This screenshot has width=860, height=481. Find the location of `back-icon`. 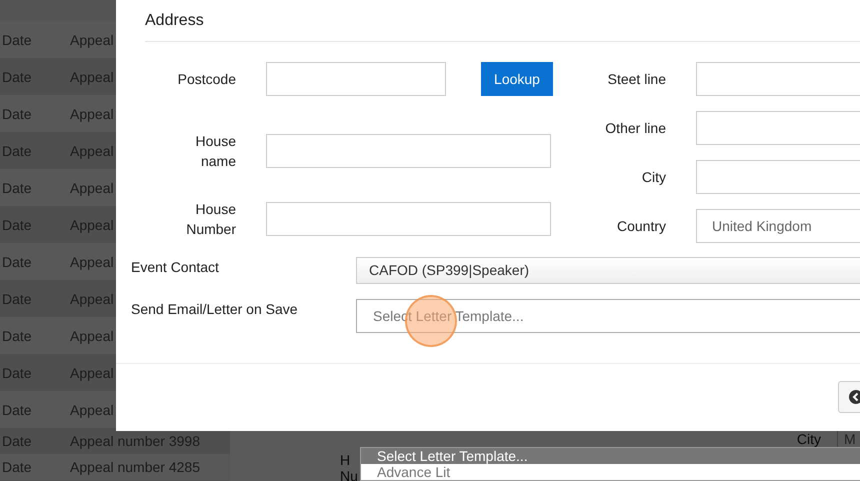

back-icon is located at coordinates (854, 397).